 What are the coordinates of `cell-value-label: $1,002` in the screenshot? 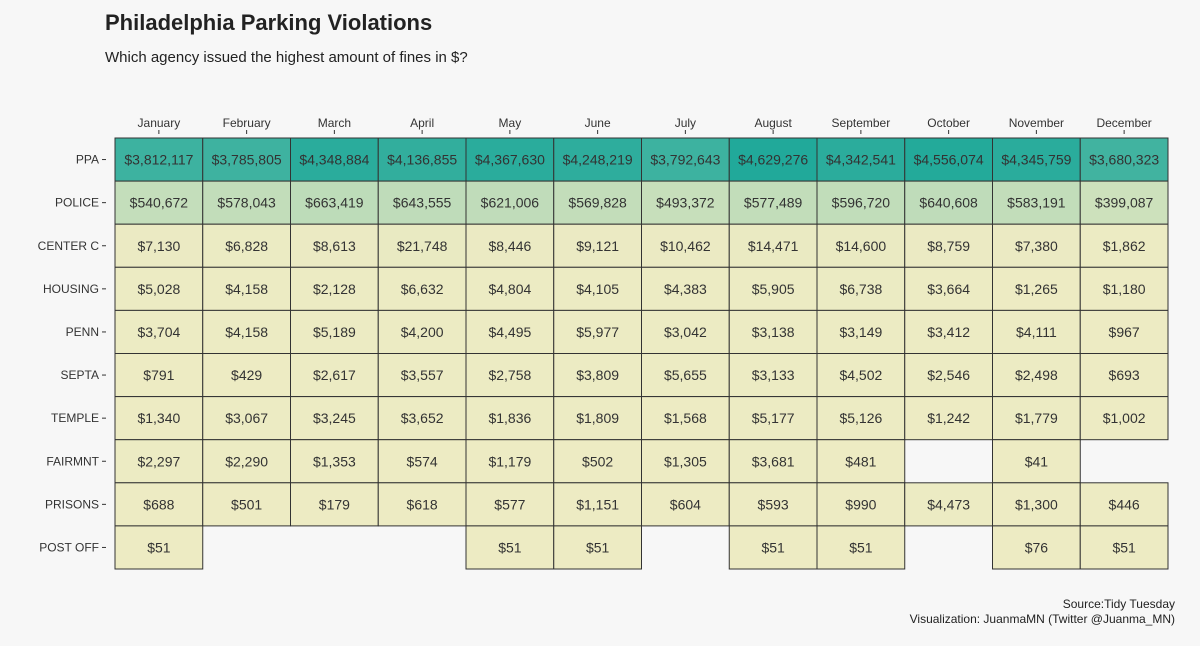 It's located at (1124, 418).